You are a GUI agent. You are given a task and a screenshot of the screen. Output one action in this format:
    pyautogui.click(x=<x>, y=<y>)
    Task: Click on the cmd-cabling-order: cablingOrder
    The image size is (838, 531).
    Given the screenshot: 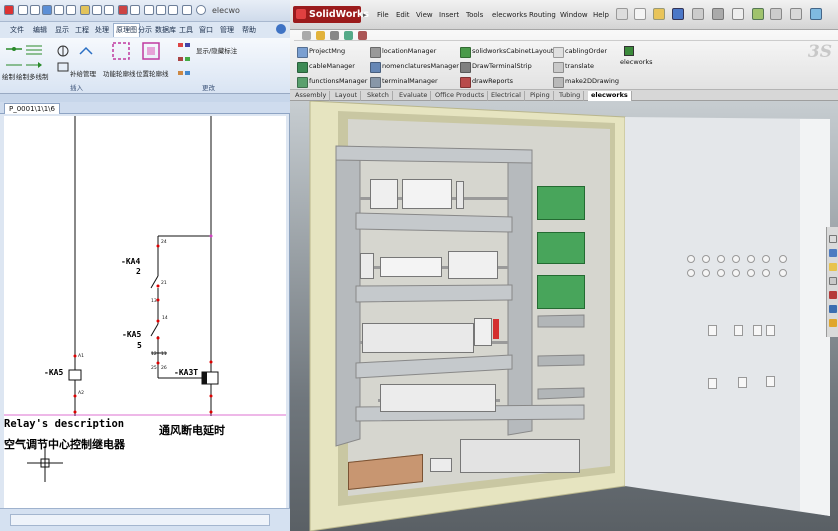 What is the action you would take?
    pyautogui.click(x=580, y=52)
    